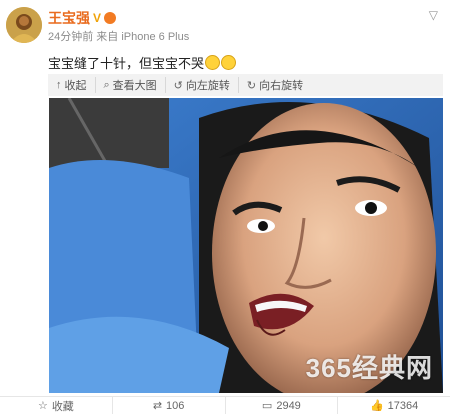 This screenshot has height=414, width=450. I want to click on favorite-button: ☆ 收藏, so click(56, 405).